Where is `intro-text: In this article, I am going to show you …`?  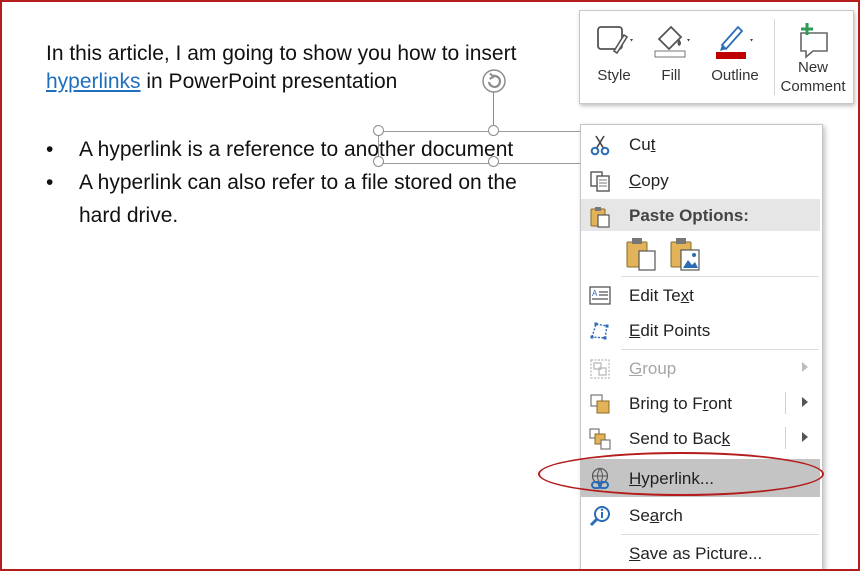
intro-text: In this article, I am going to show you … is located at coordinates (281, 53).